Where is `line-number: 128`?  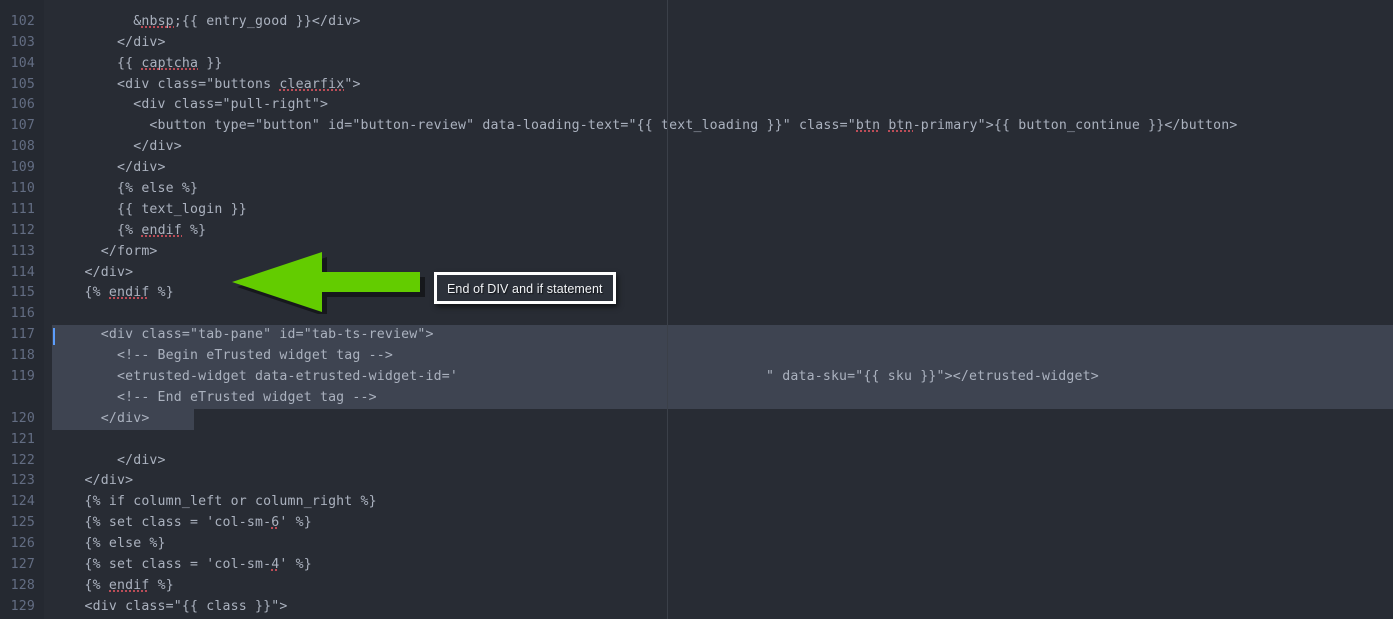 line-number: 128 is located at coordinates (22, 585).